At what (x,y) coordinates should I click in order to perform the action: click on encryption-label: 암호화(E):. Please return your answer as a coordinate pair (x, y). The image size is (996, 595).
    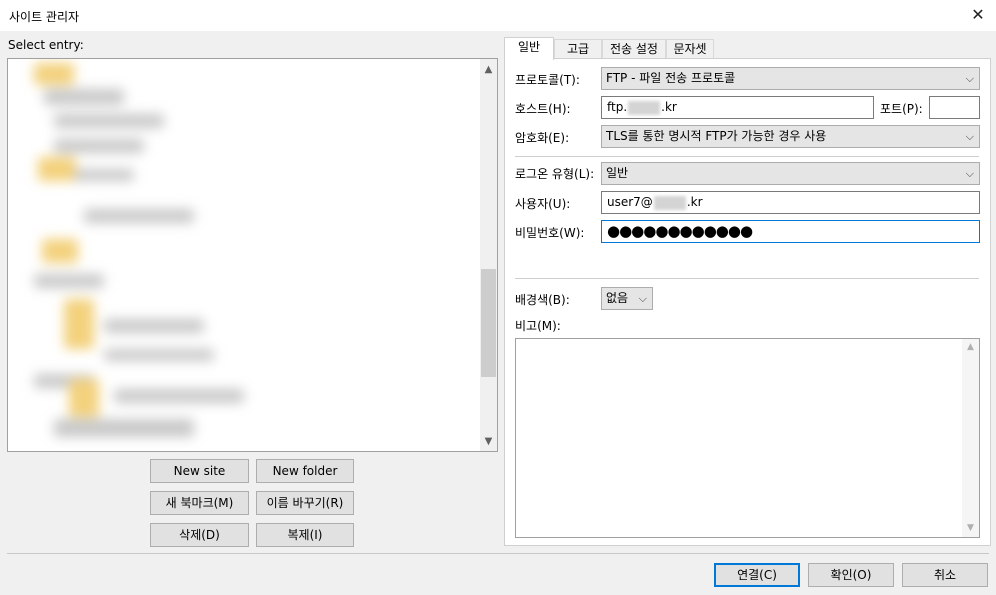
    Looking at the image, I should click on (542, 138).